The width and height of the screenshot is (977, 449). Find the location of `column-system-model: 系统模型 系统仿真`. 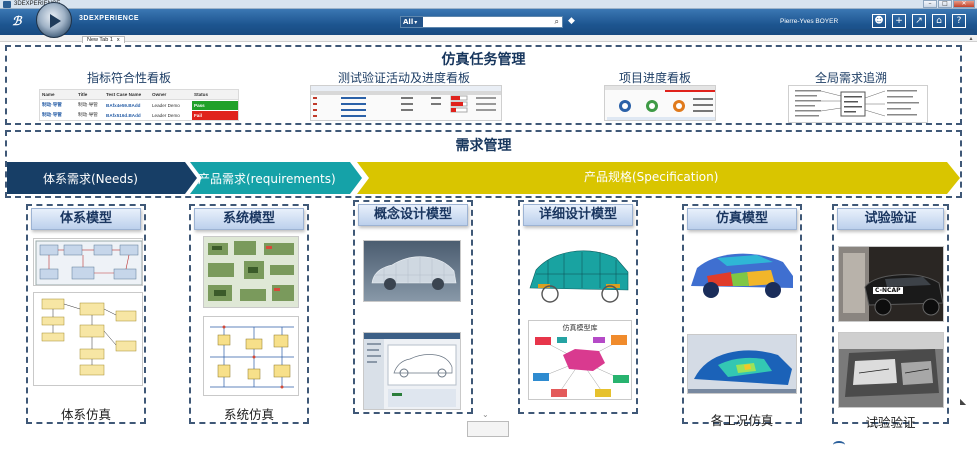

column-system-model: 系统模型 系统仿真 is located at coordinates (249, 314).